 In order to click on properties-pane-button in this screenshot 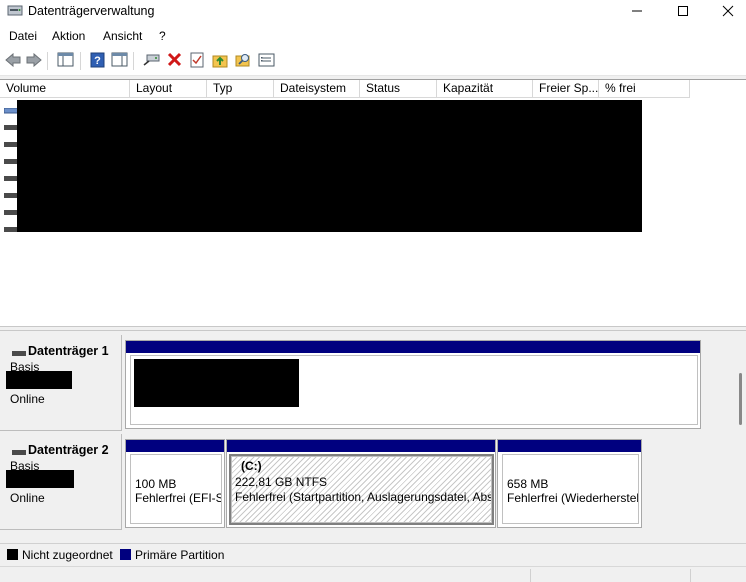, I will do `click(119, 61)`.